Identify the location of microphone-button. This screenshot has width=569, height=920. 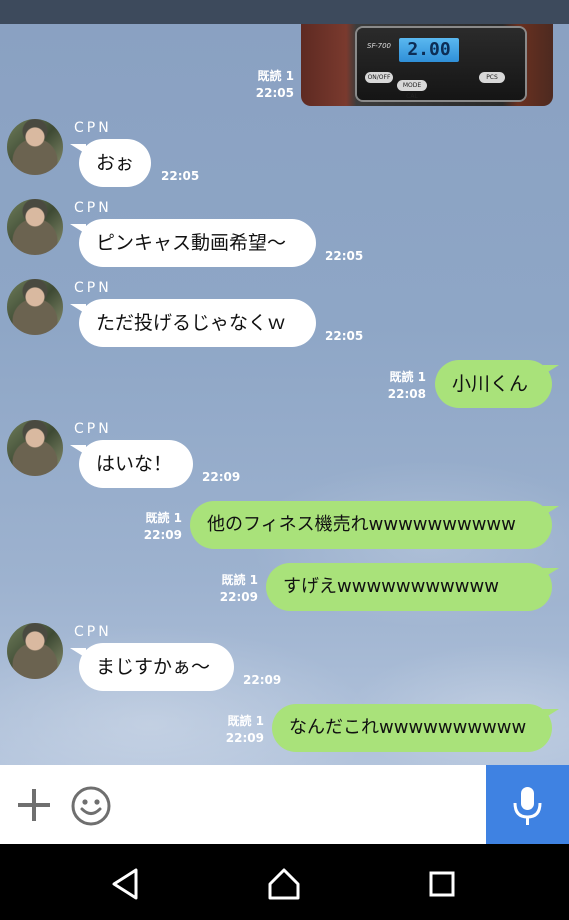
(527, 804).